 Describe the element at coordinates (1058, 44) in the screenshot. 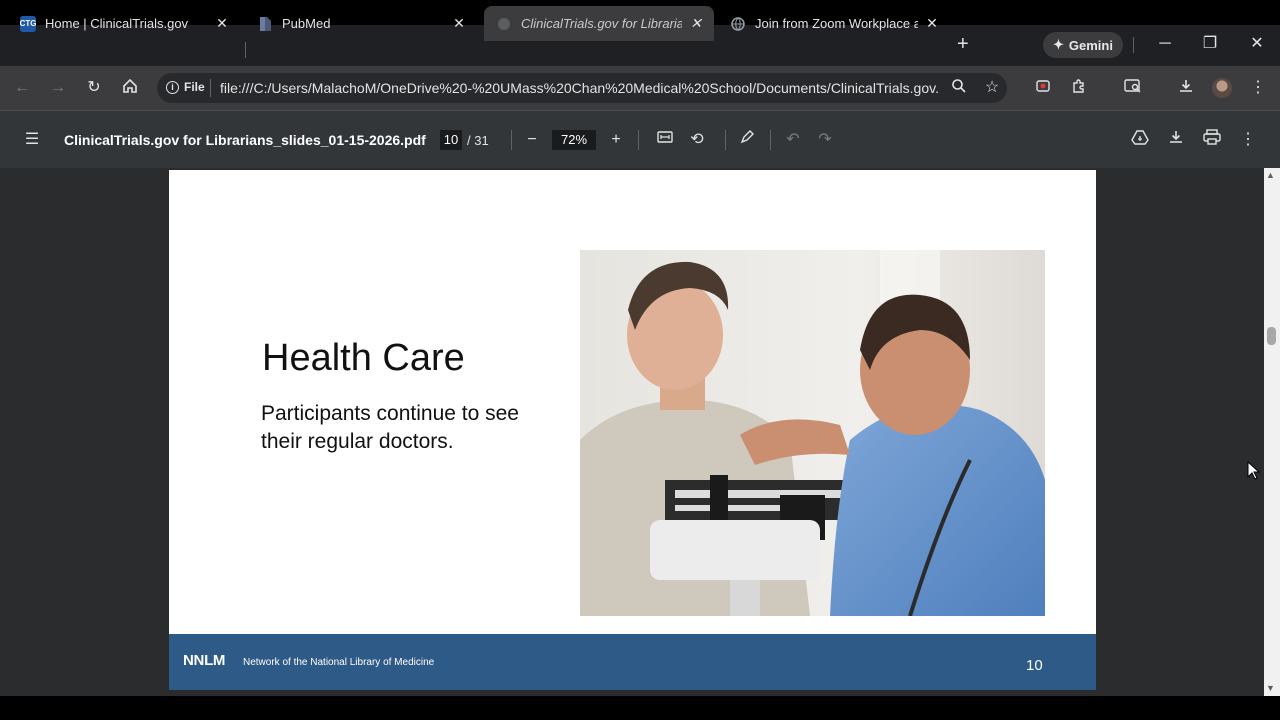

I see `gemini-sparkle-icon: ✦` at that location.